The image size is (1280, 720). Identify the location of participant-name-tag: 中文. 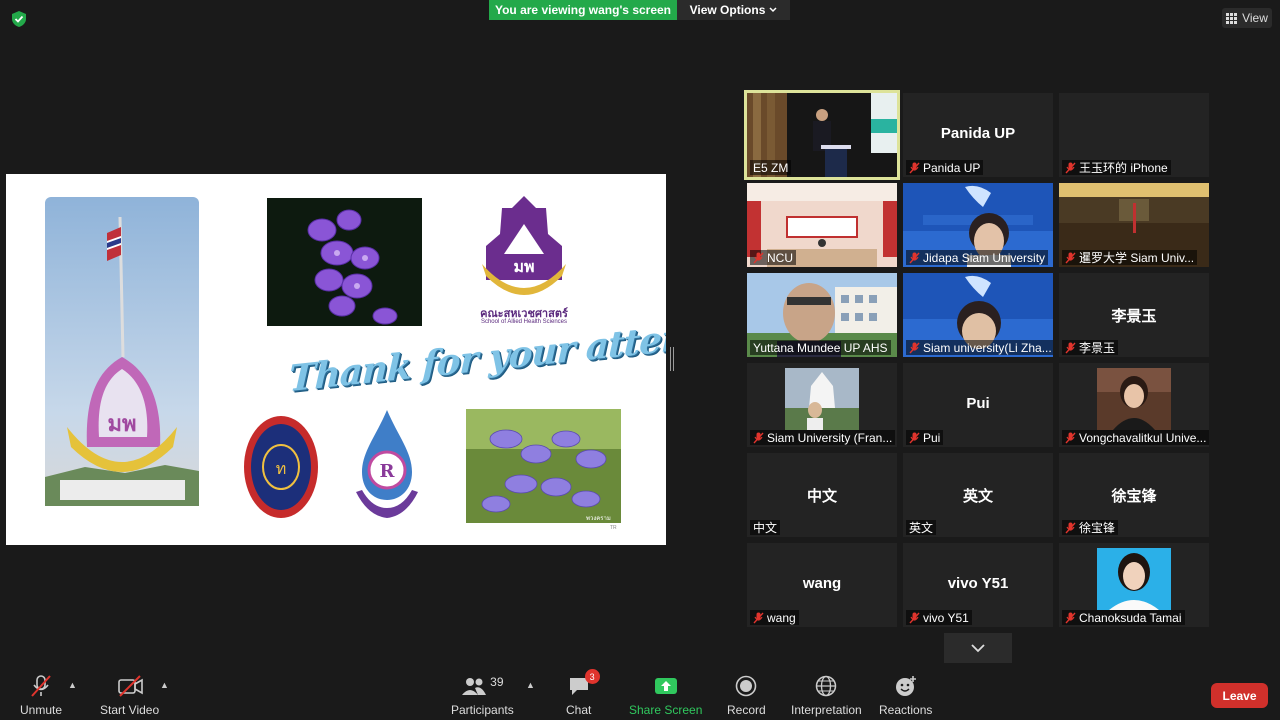
(765, 527).